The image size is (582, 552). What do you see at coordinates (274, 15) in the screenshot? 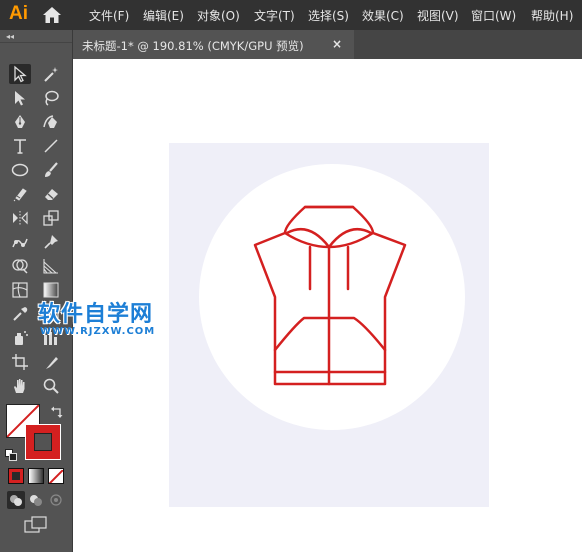
I see `menu-type: 文字(T)` at bounding box center [274, 15].